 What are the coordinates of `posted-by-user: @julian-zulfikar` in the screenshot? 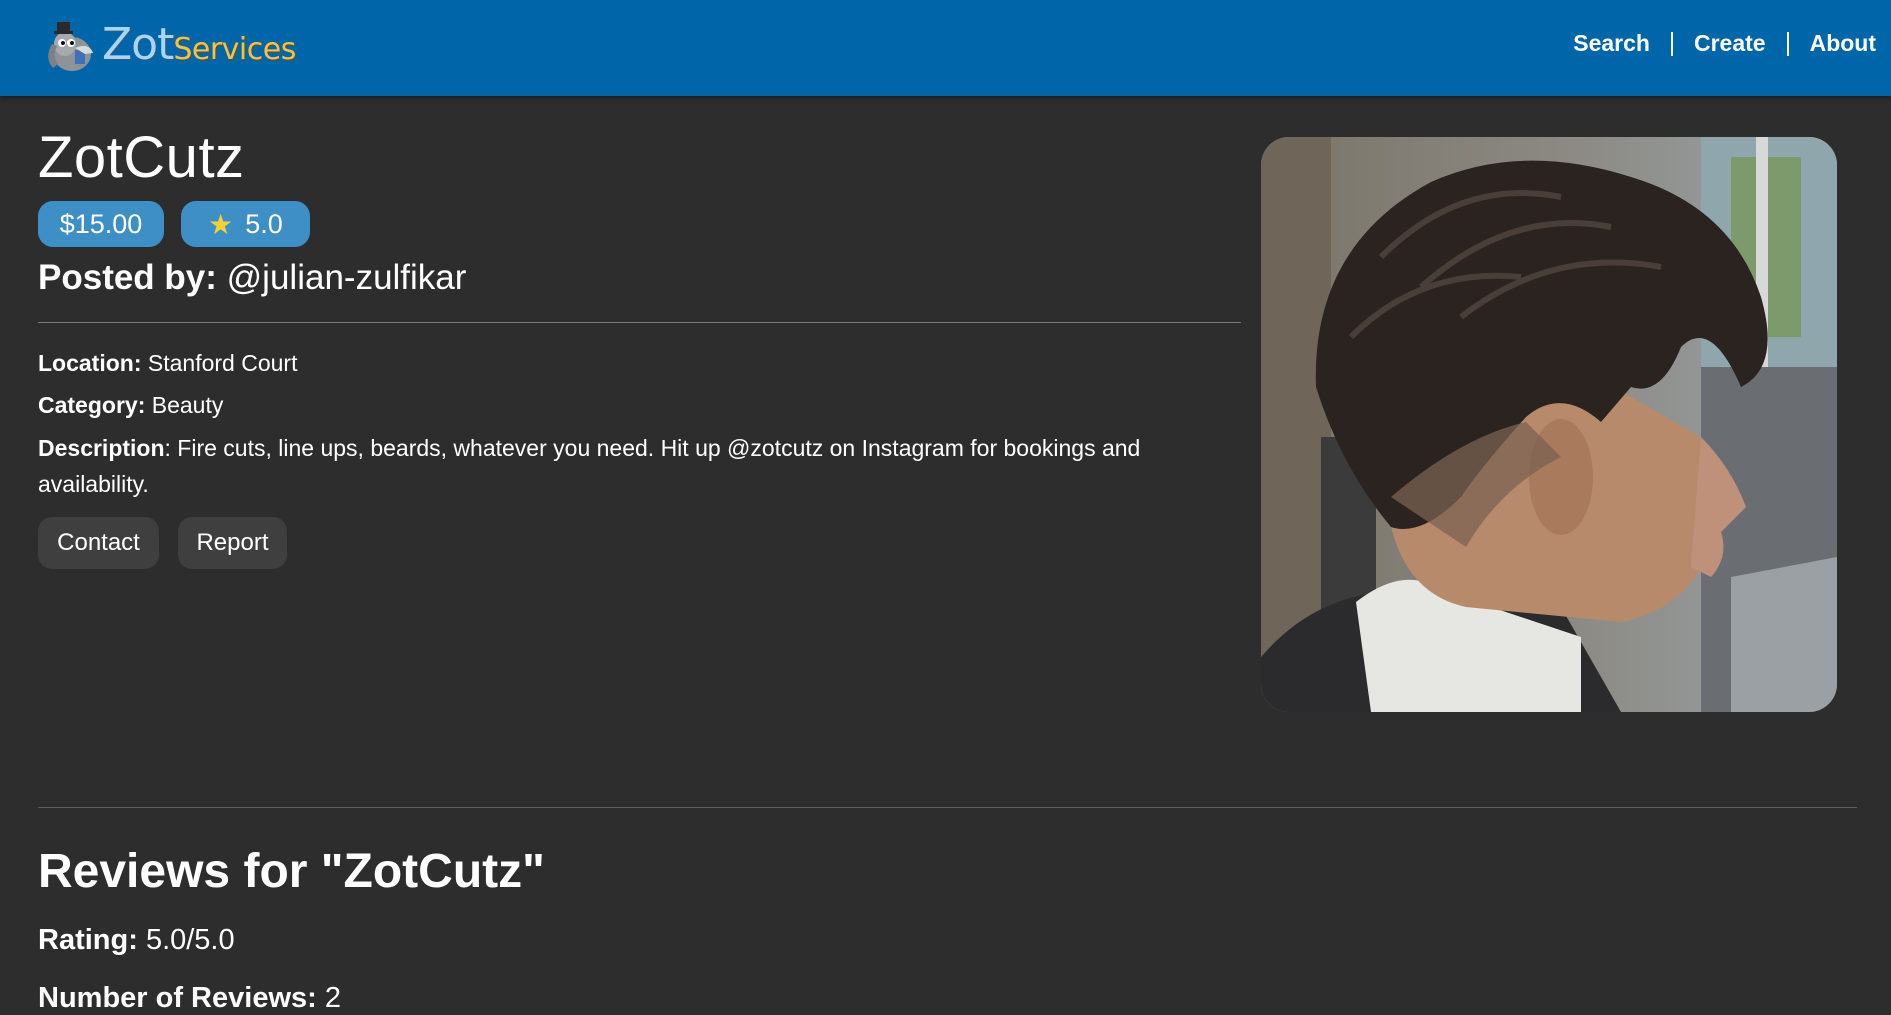 It's located at (347, 277).